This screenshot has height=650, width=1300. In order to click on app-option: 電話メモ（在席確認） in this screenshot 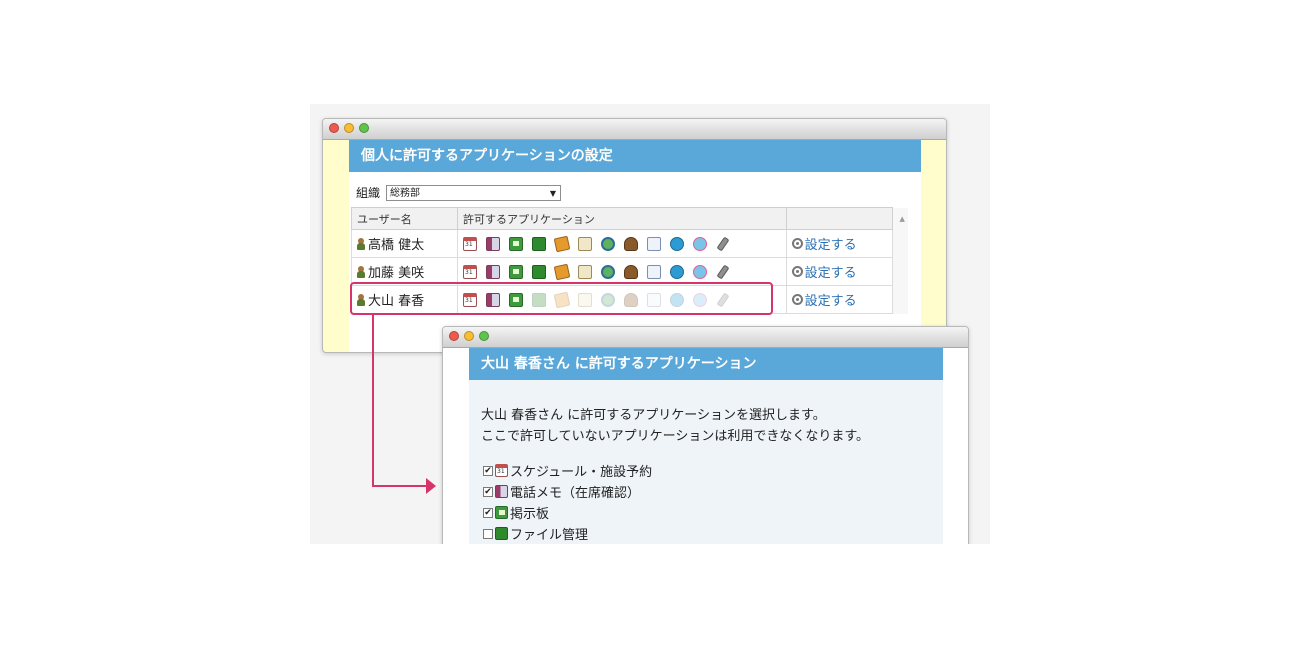, I will do `click(567, 491)`.